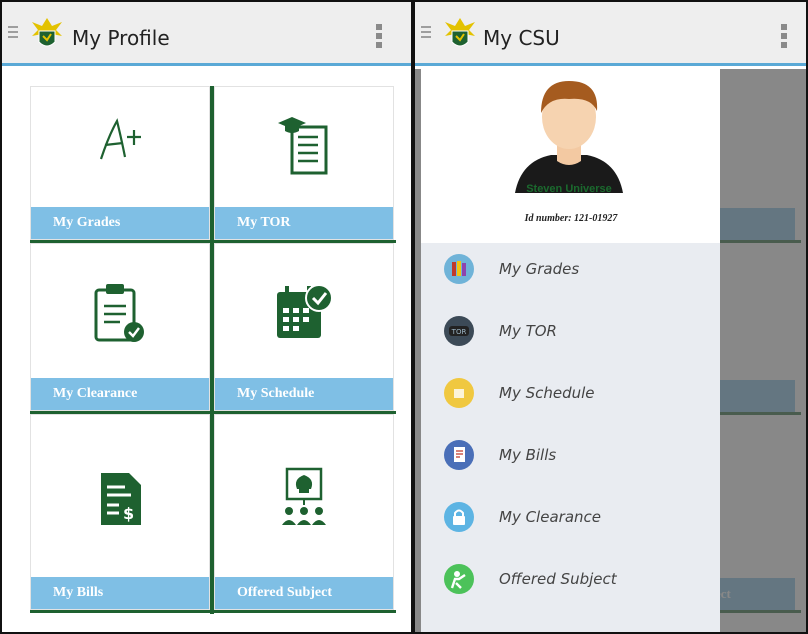  Describe the element at coordinates (528, 331) in the screenshot. I see `drawer-item-label: My TOR` at that location.